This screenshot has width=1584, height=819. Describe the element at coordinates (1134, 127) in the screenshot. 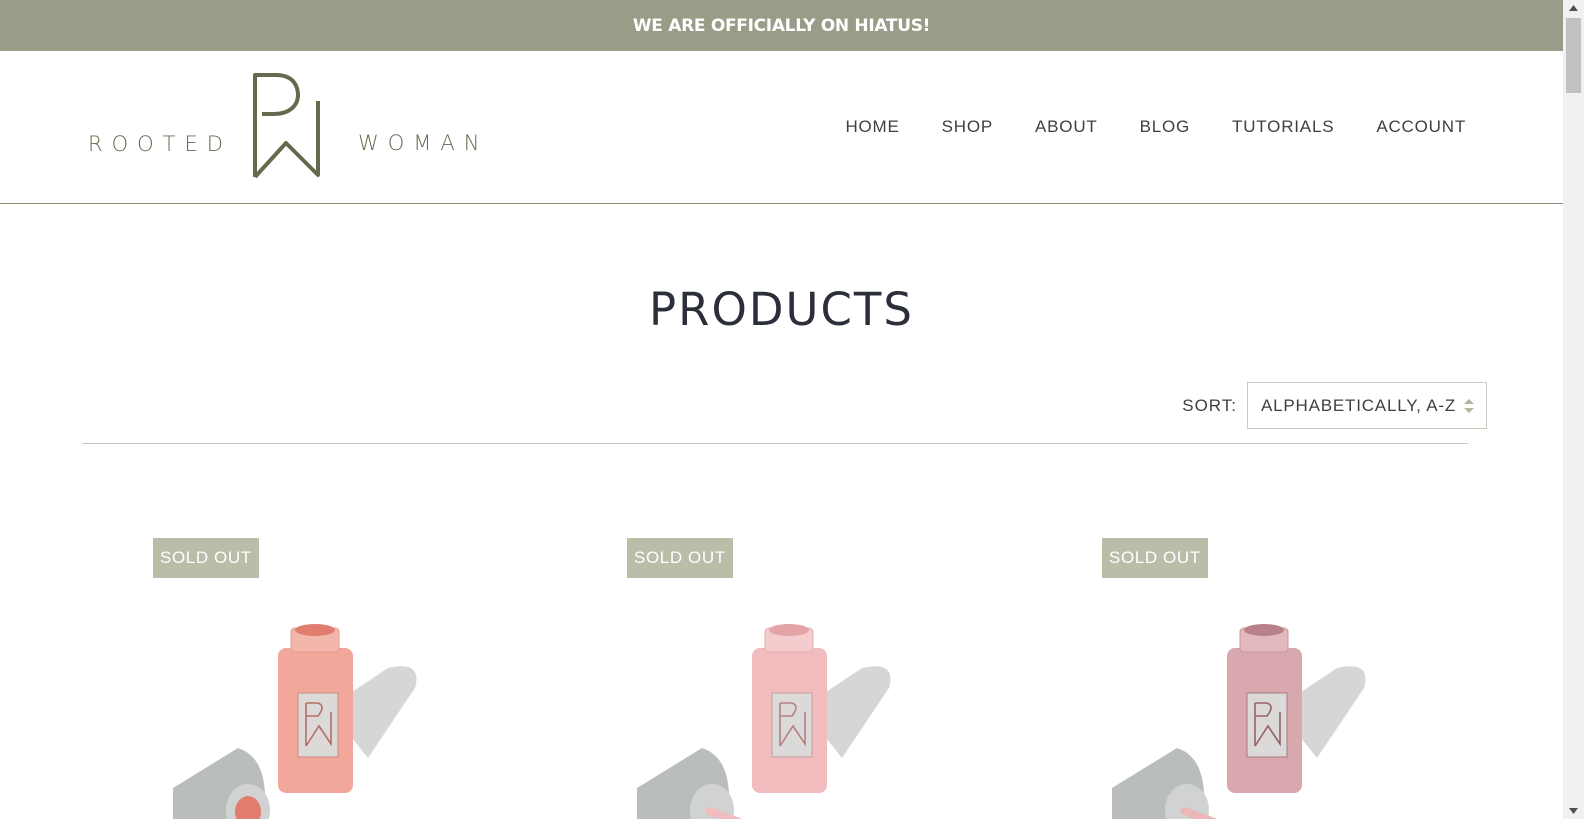

I see `main-nav: HOME SHOP ABOUT BLOG TUTORIALS ACCOUNT` at that location.